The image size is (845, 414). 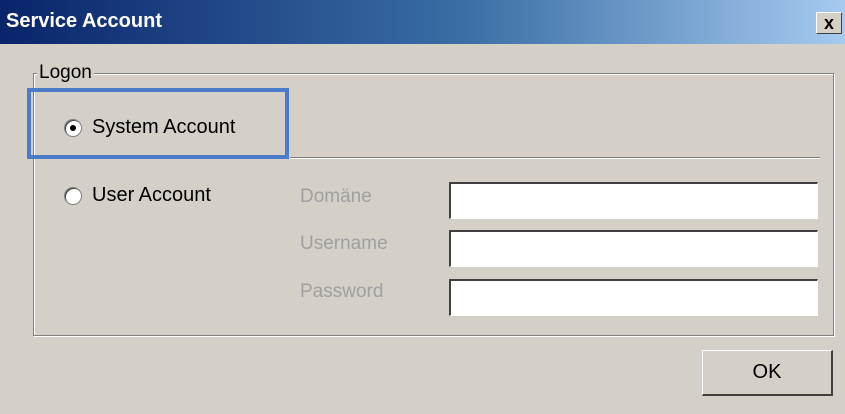 I want to click on domain-label: Domäne, so click(x=336, y=196).